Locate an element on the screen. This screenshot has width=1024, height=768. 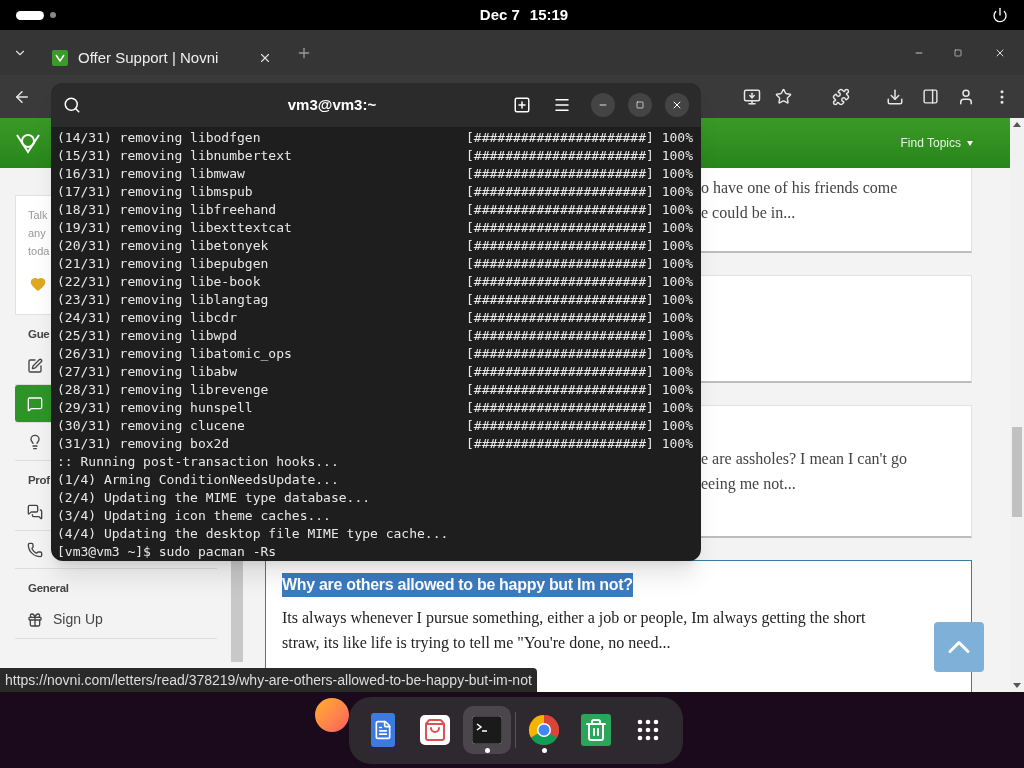
install-app-icon is located at coordinates (752, 96).